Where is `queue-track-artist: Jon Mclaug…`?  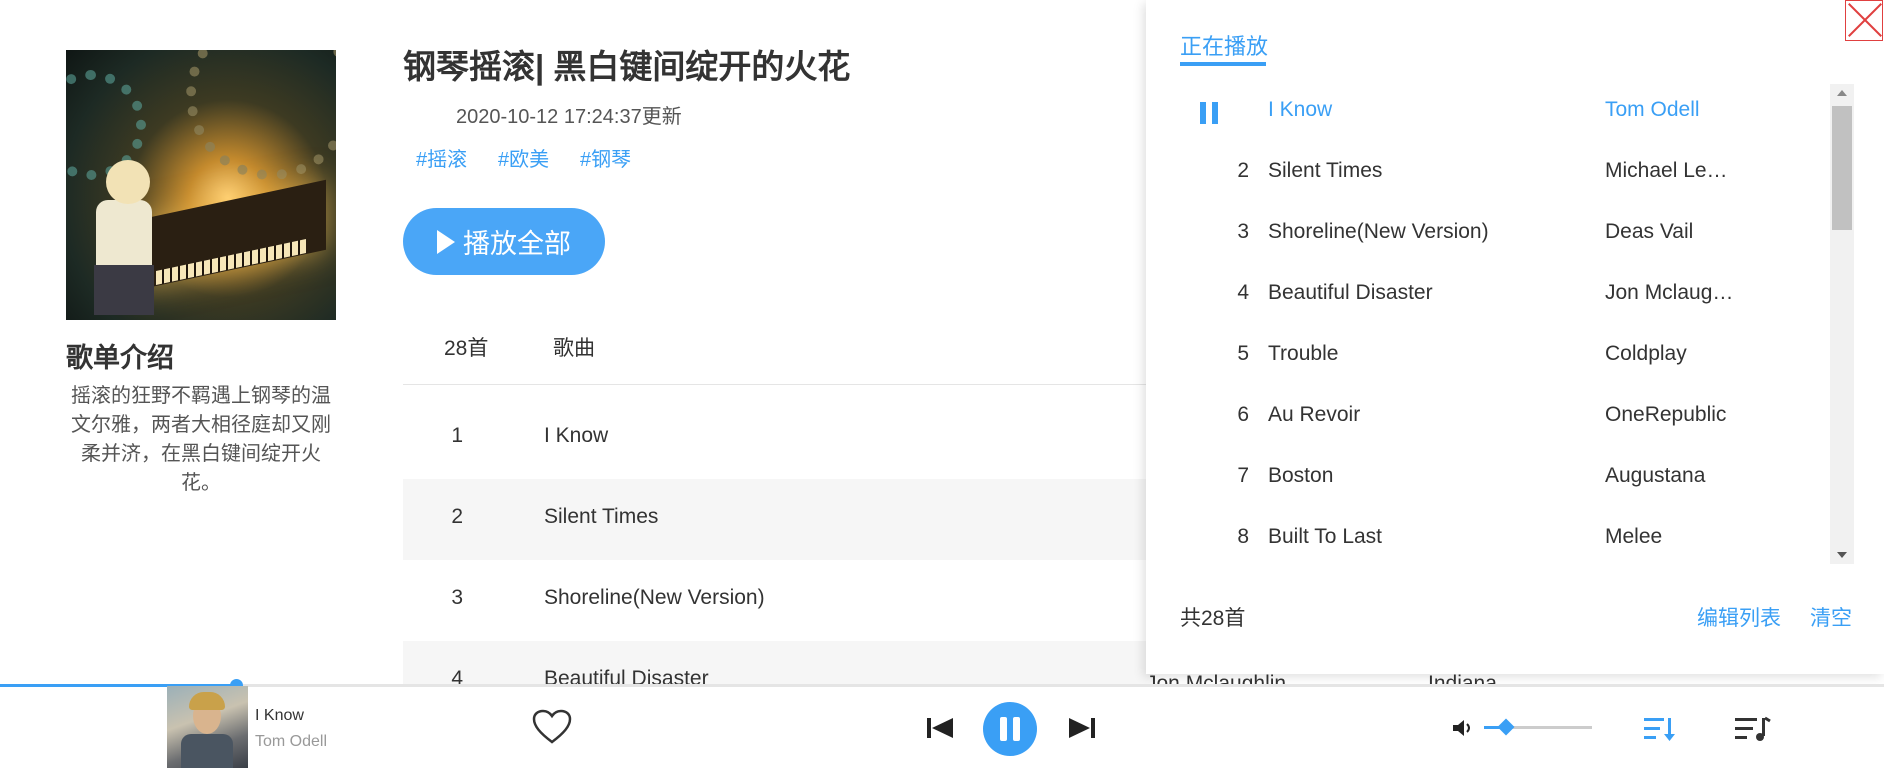
queue-track-artist: Jon Mclaug… is located at coordinates (1680, 293).